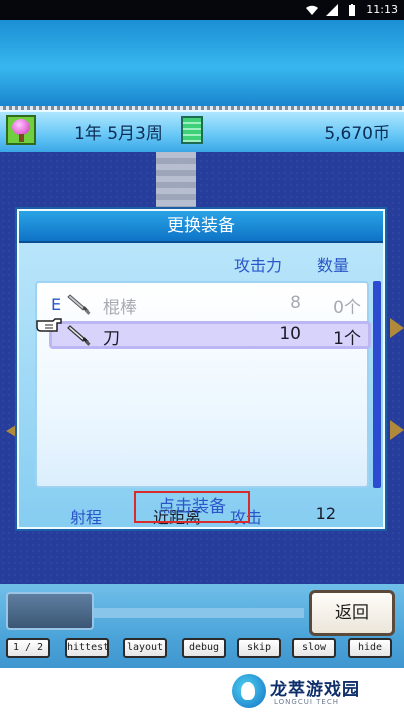 This screenshot has width=404, height=720. I want to click on layout-button: layout, so click(145, 648).